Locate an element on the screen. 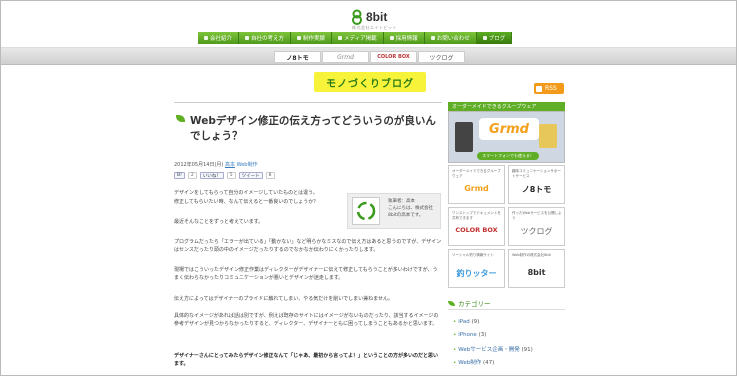 This screenshot has width=737, height=376. works-icon is located at coordinates (299, 38).